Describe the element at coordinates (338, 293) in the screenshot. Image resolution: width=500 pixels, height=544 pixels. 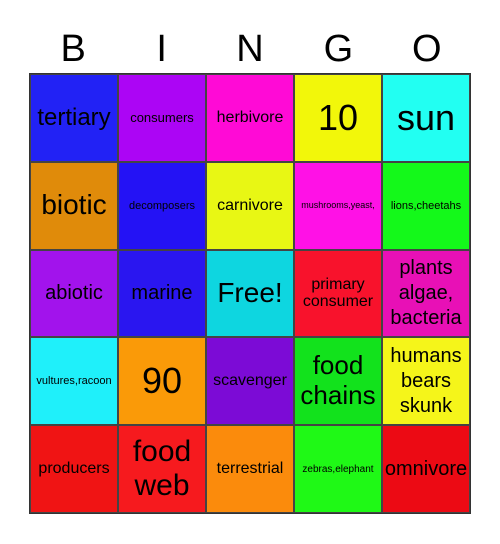
I see `bingo-cell: primary consumer` at that location.